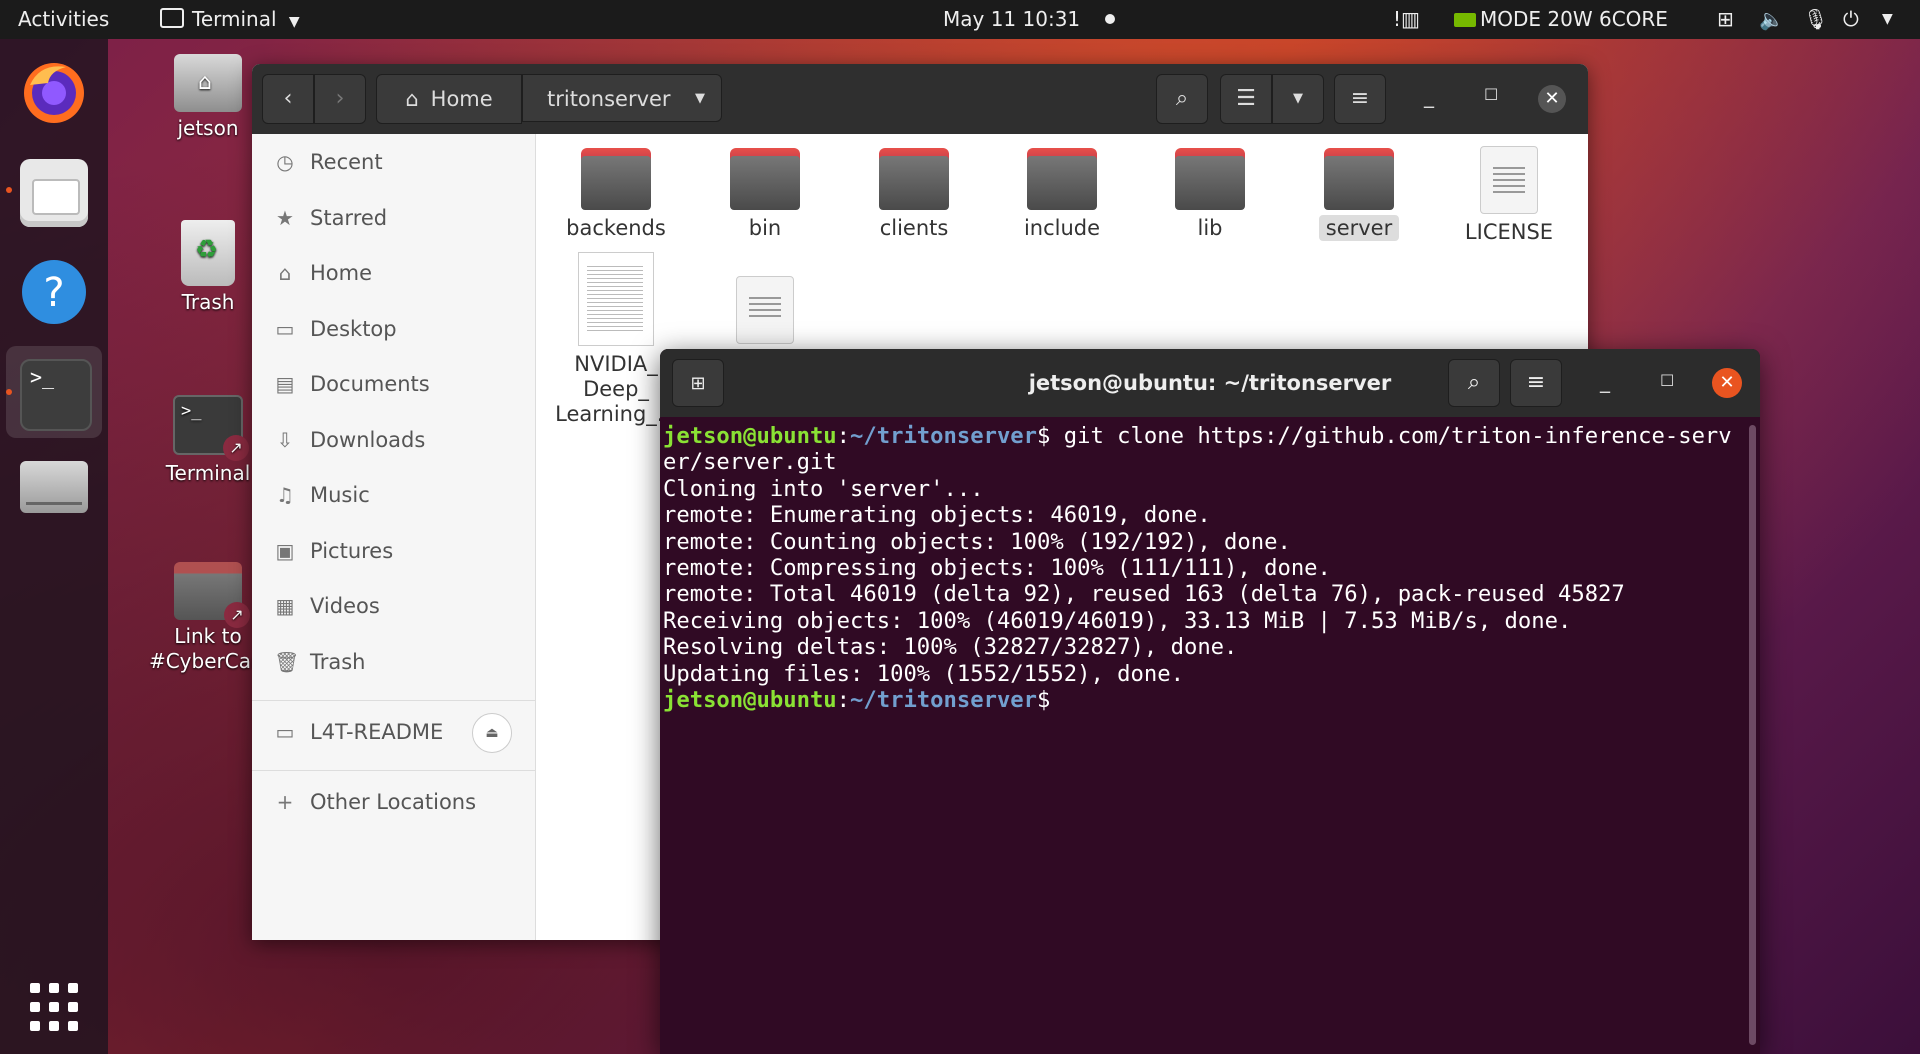 The image size is (1920, 1054). What do you see at coordinates (353, 329) in the screenshot?
I see `sidebar-item-label: Desktop` at bounding box center [353, 329].